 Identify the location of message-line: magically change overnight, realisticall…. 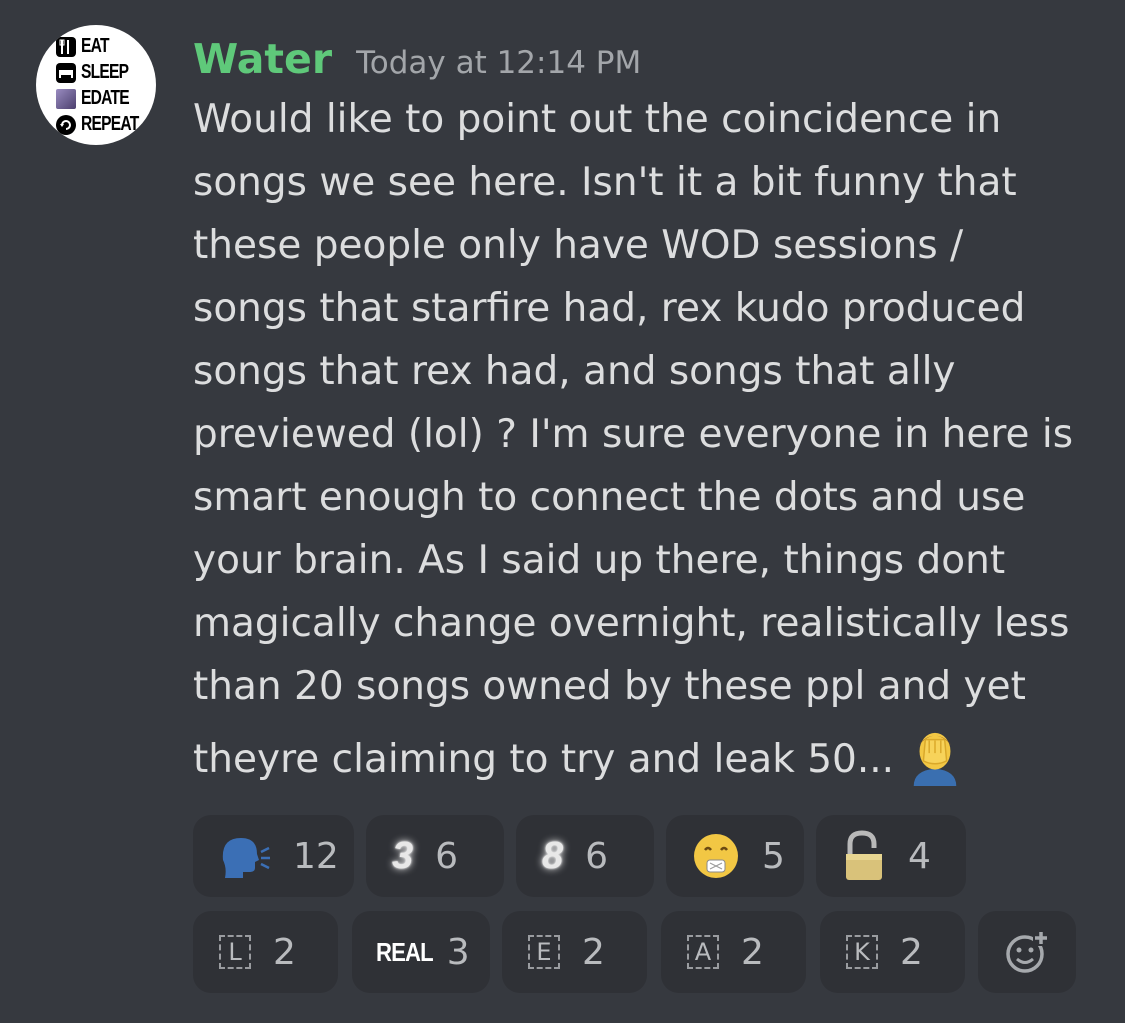
(631, 623).